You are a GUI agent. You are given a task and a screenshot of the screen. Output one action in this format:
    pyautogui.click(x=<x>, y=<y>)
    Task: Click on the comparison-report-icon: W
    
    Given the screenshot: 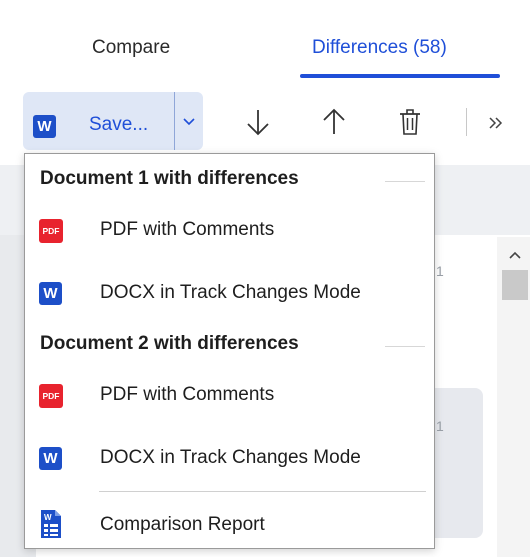 What is the action you would take?
    pyautogui.click(x=51, y=524)
    